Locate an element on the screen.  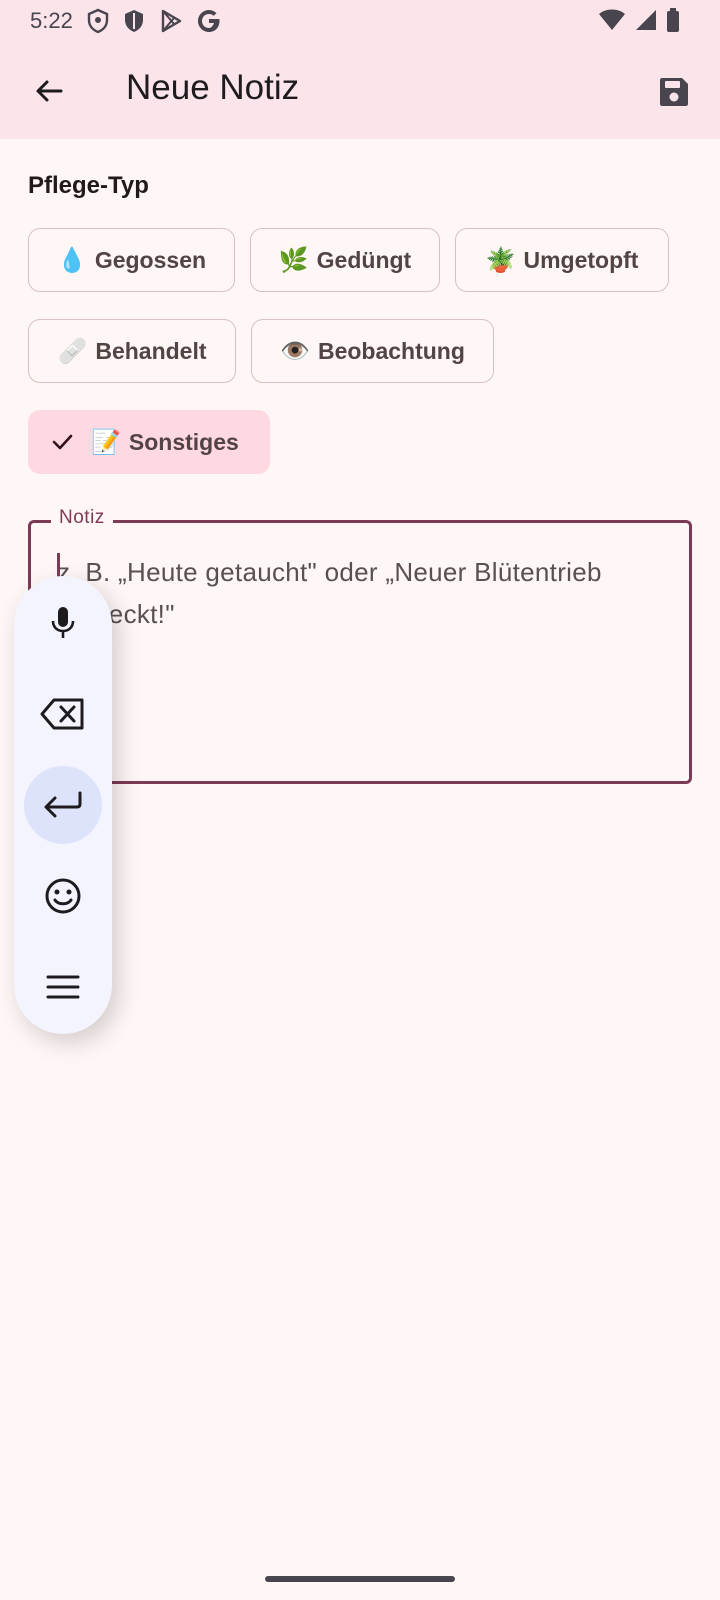
mic-button is located at coordinates (63, 623).